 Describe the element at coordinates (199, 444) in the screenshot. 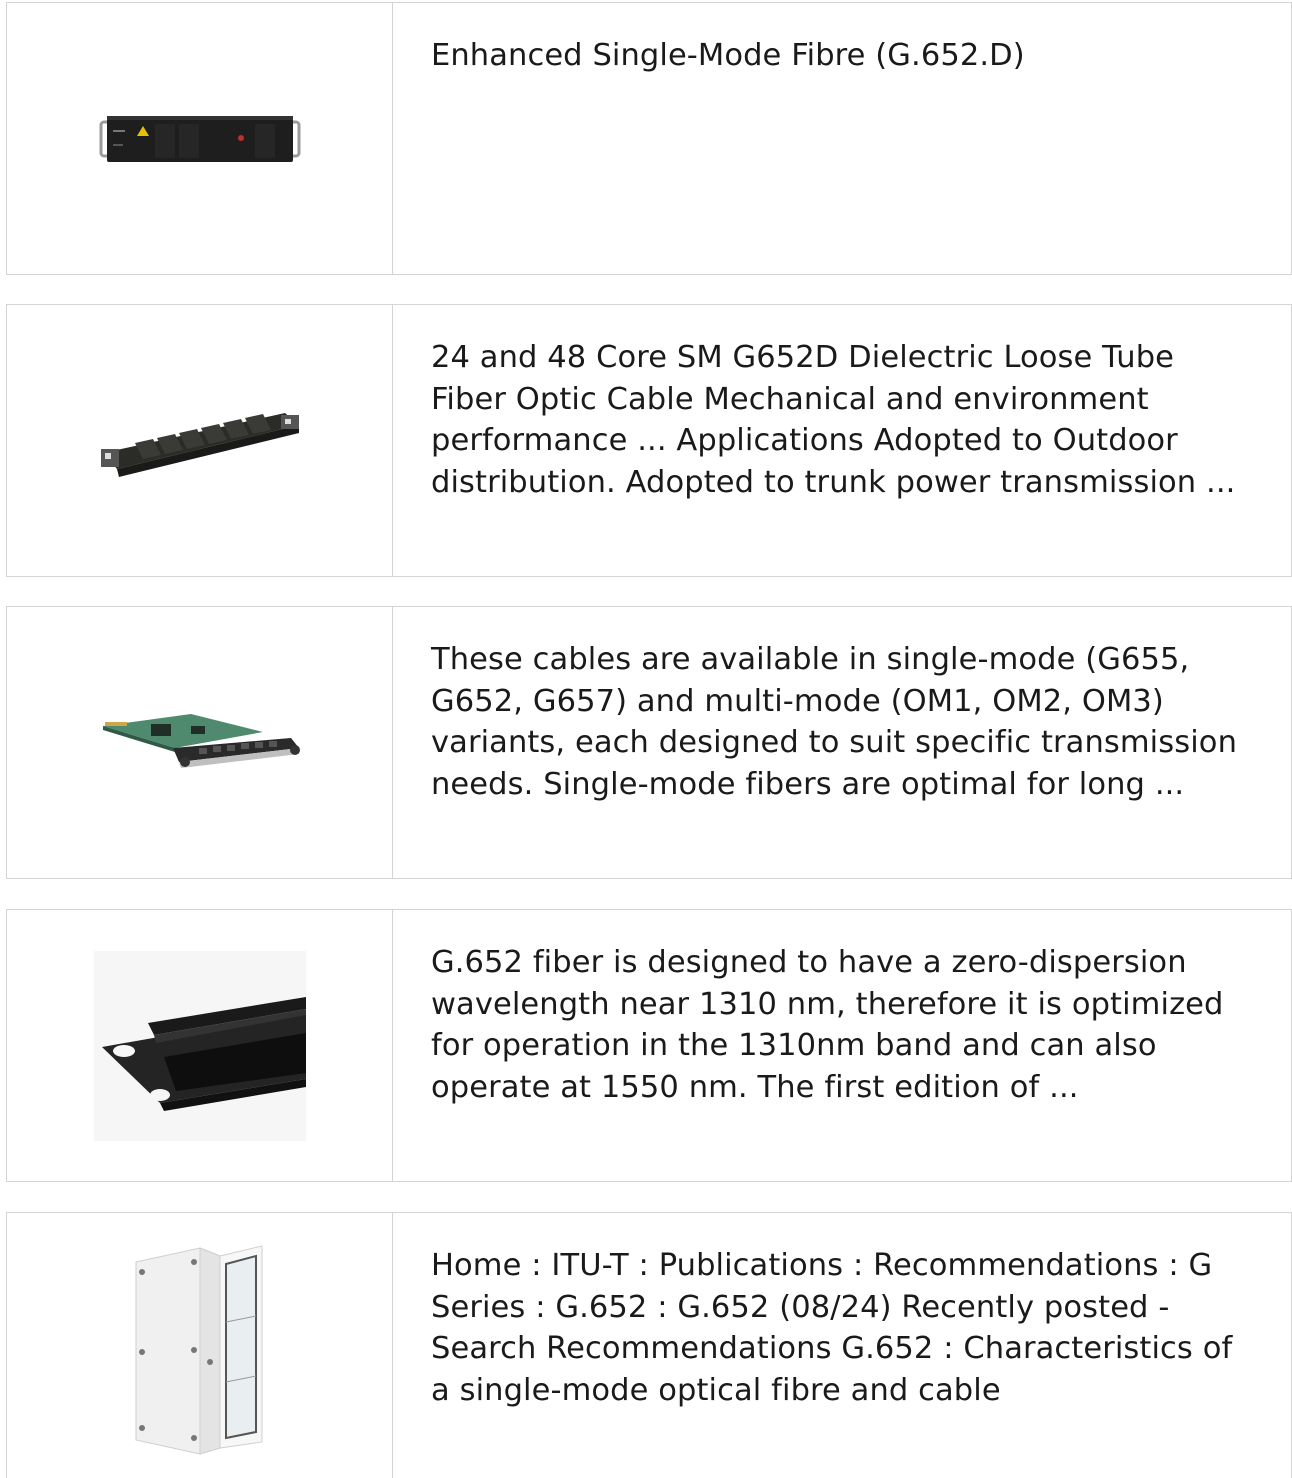

I see `fiber-splice-closure-image` at that location.